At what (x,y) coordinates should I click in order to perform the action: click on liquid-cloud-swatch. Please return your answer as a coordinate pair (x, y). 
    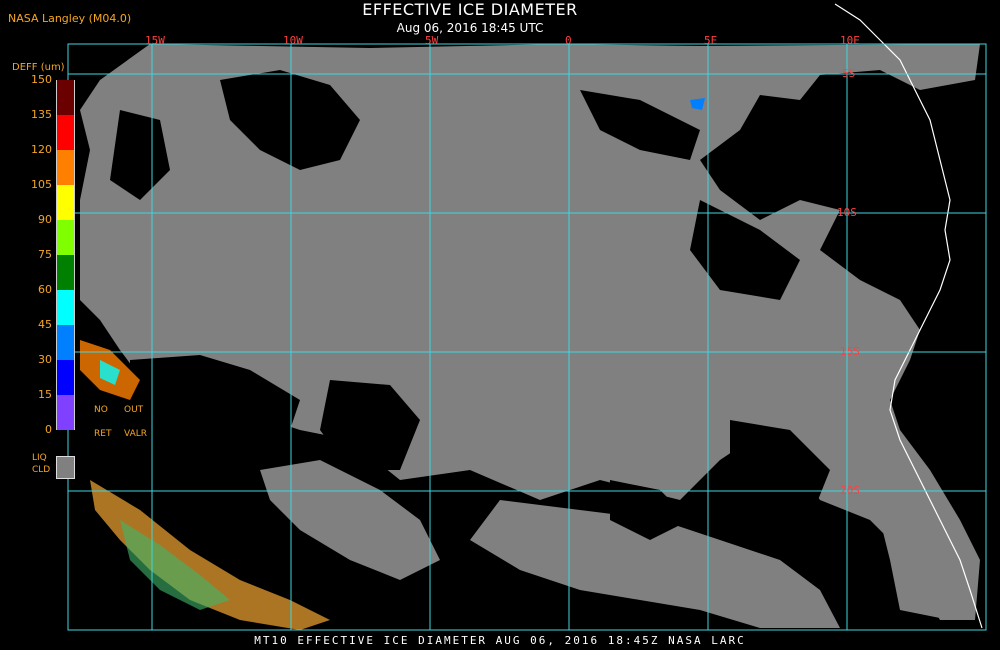
    Looking at the image, I should click on (65, 467).